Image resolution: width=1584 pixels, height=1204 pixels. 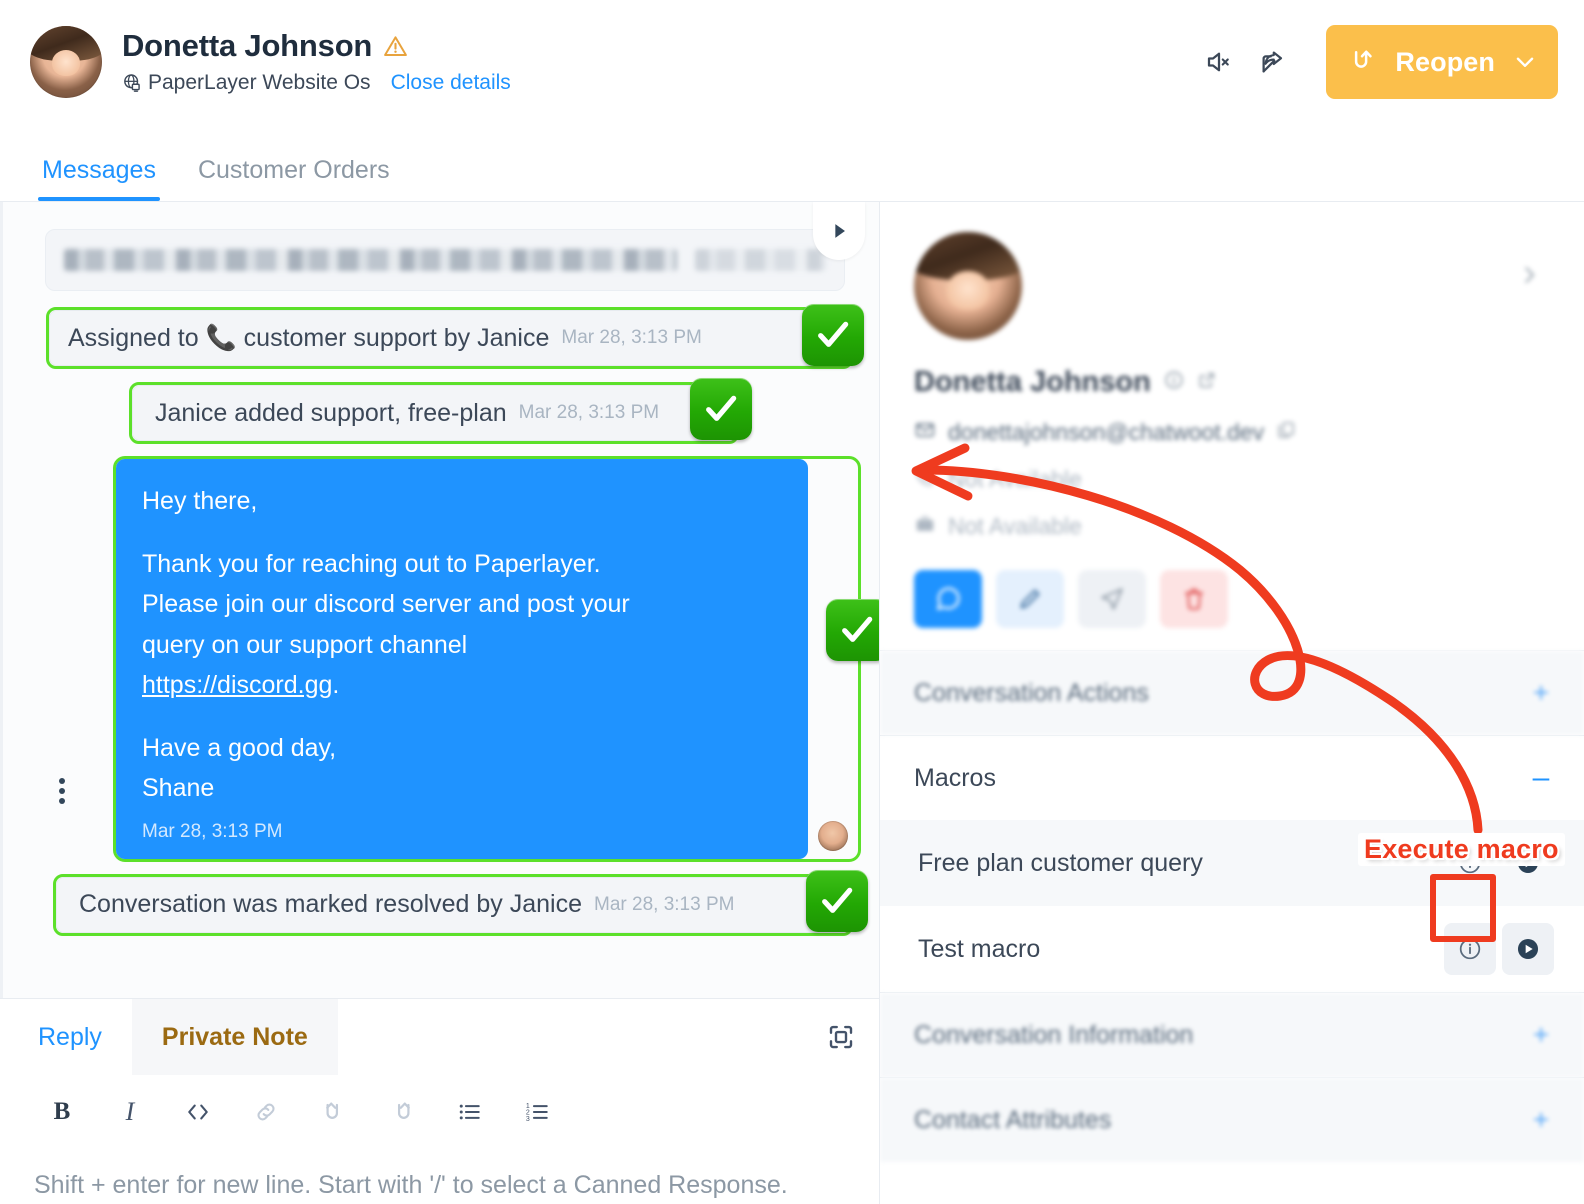 I want to click on message-line: query on our support channel, so click(x=305, y=644).